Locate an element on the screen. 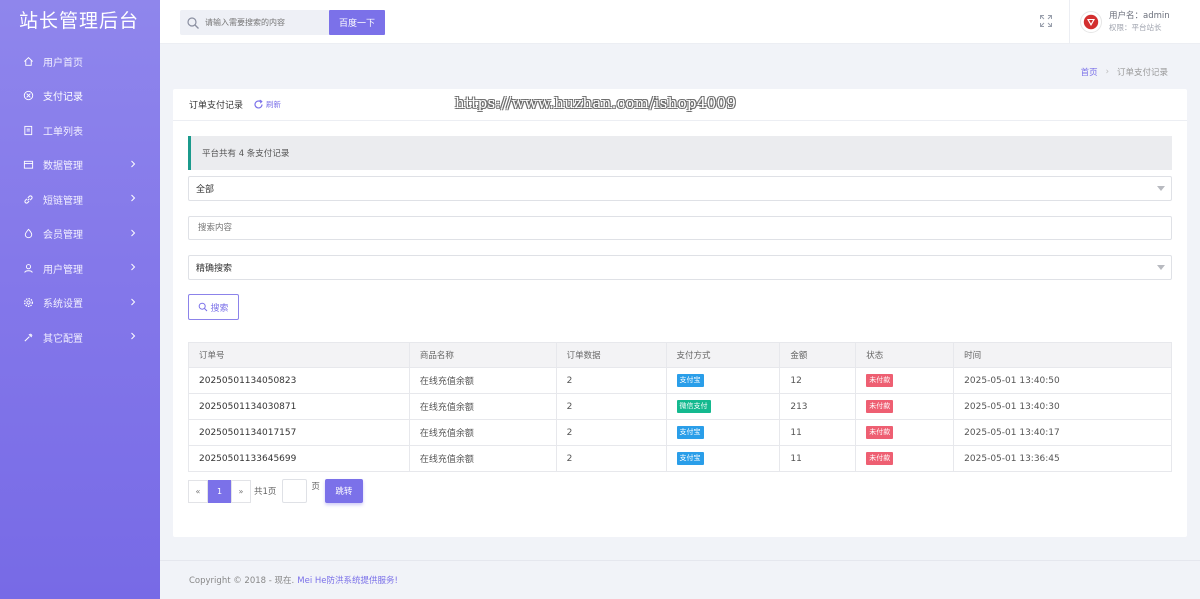  sidebar-item-label: 支付记录 is located at coordinates (63, 98).